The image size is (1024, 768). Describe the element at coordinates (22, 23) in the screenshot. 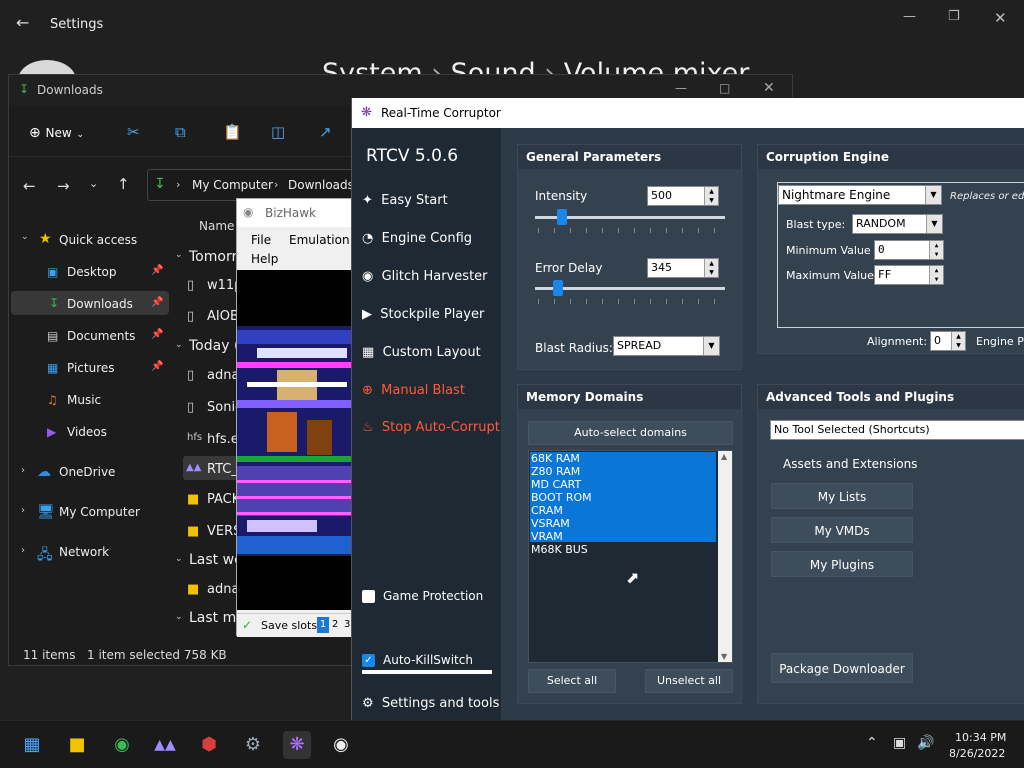

I see `back-arrow-icon: ←` at that location.